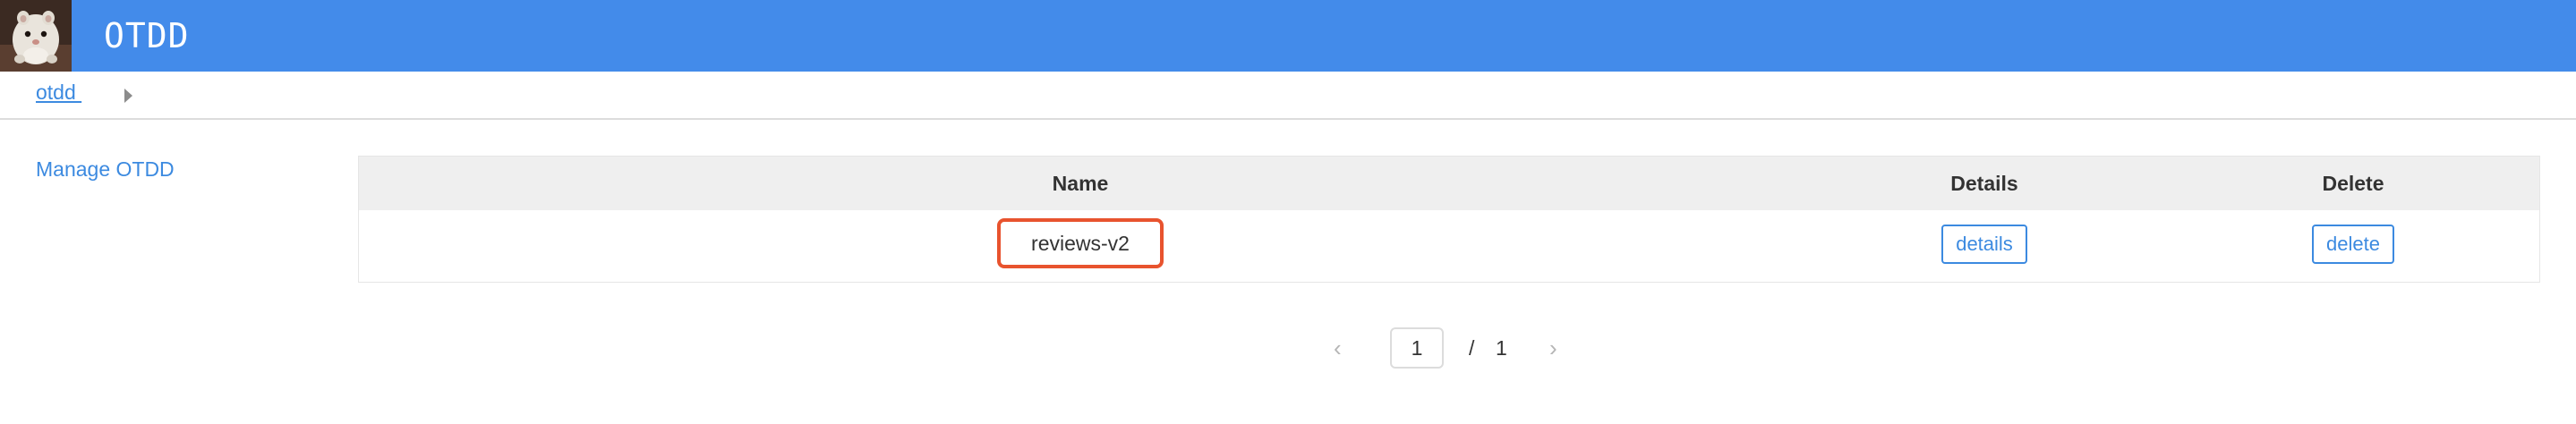  I want to click on sidebar-item-manage-otdd: Manage OTDD, so click(105, 169).